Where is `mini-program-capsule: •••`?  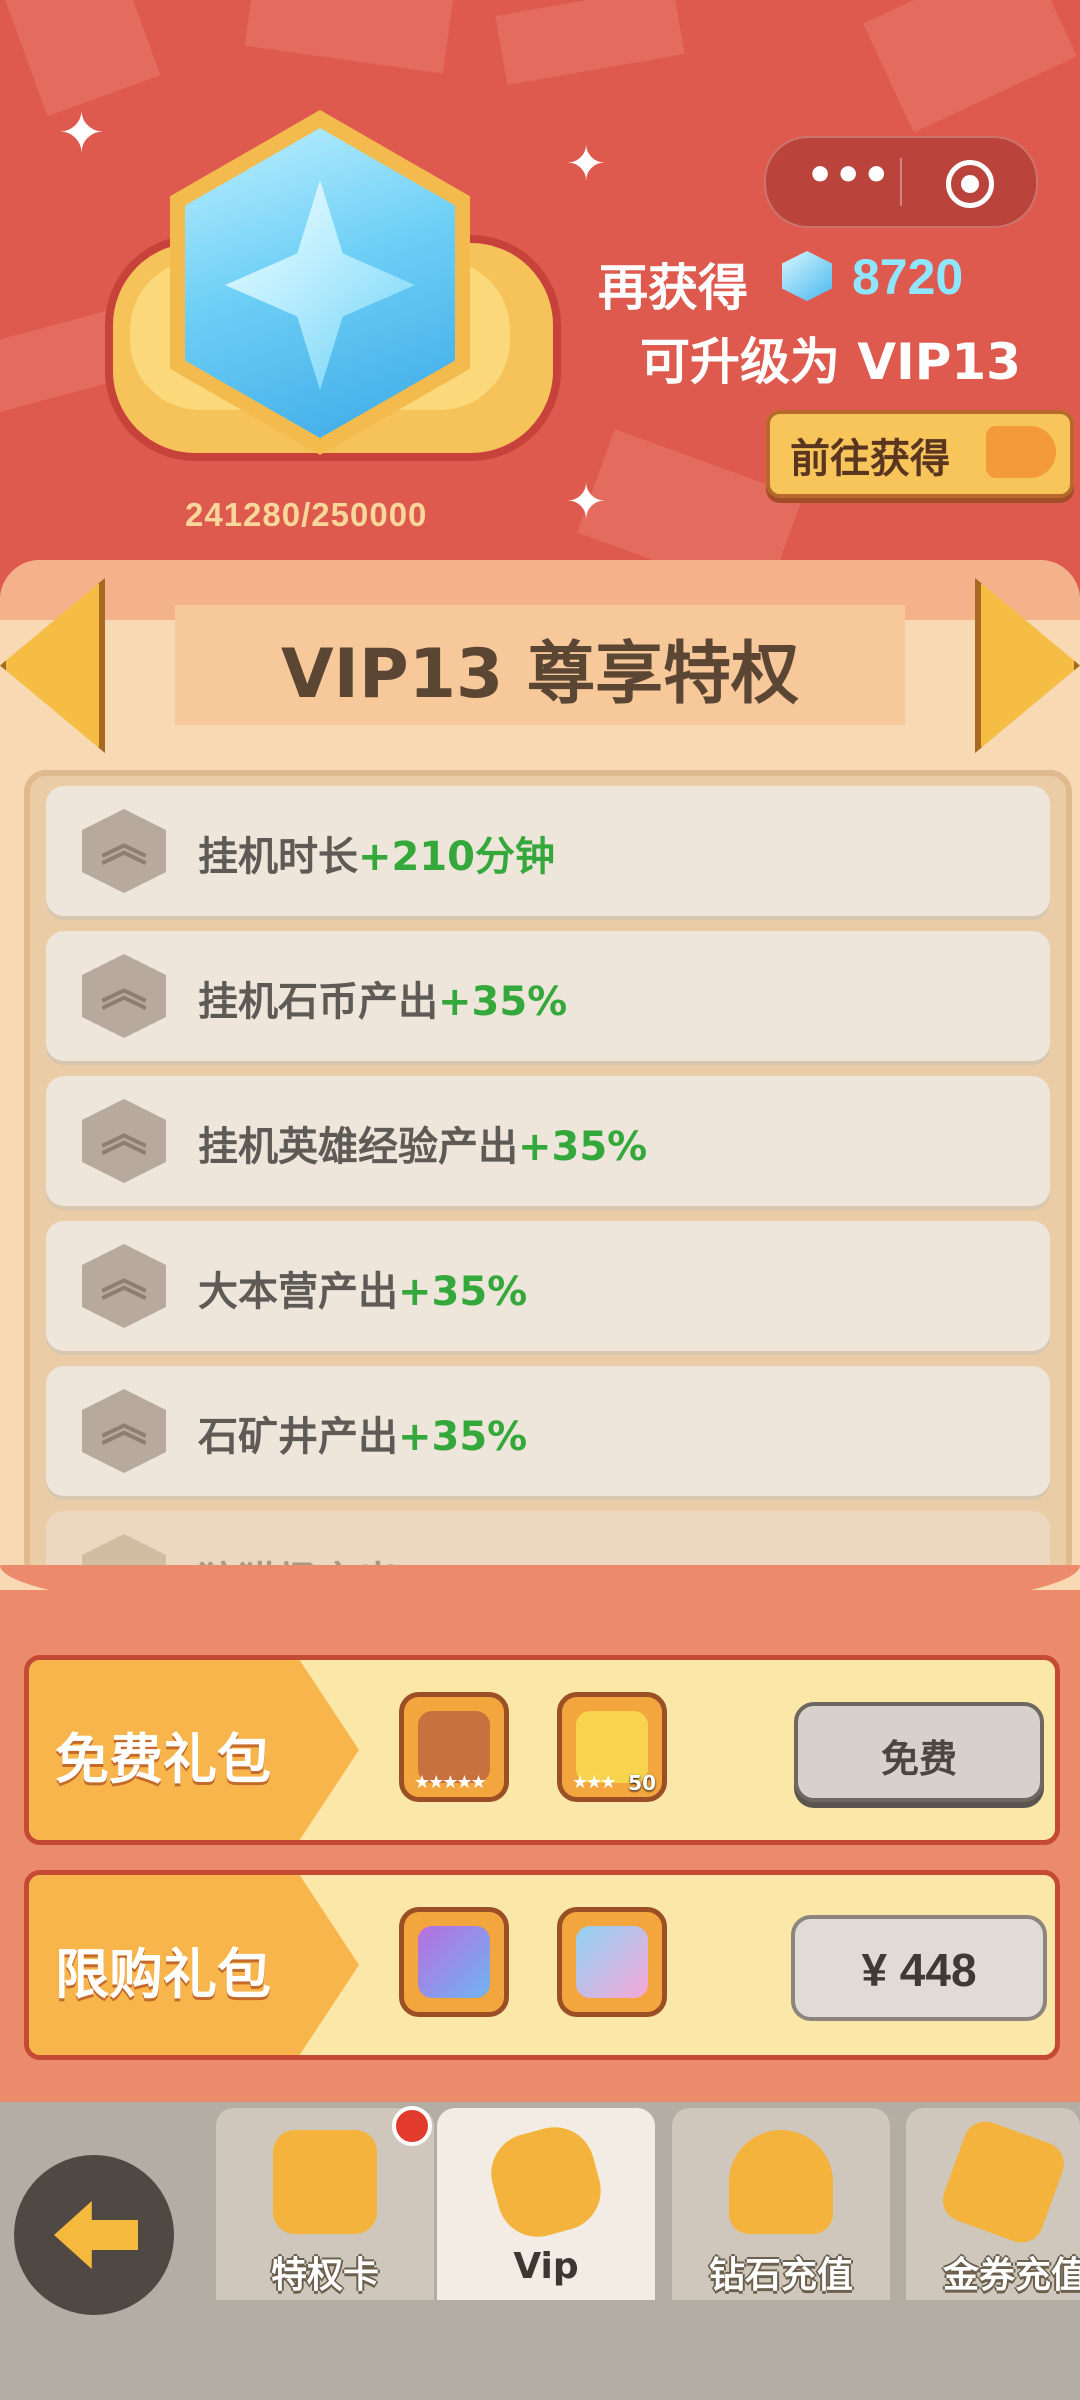 mini-program-capsule: ••• is located at coordinates (901, 182).